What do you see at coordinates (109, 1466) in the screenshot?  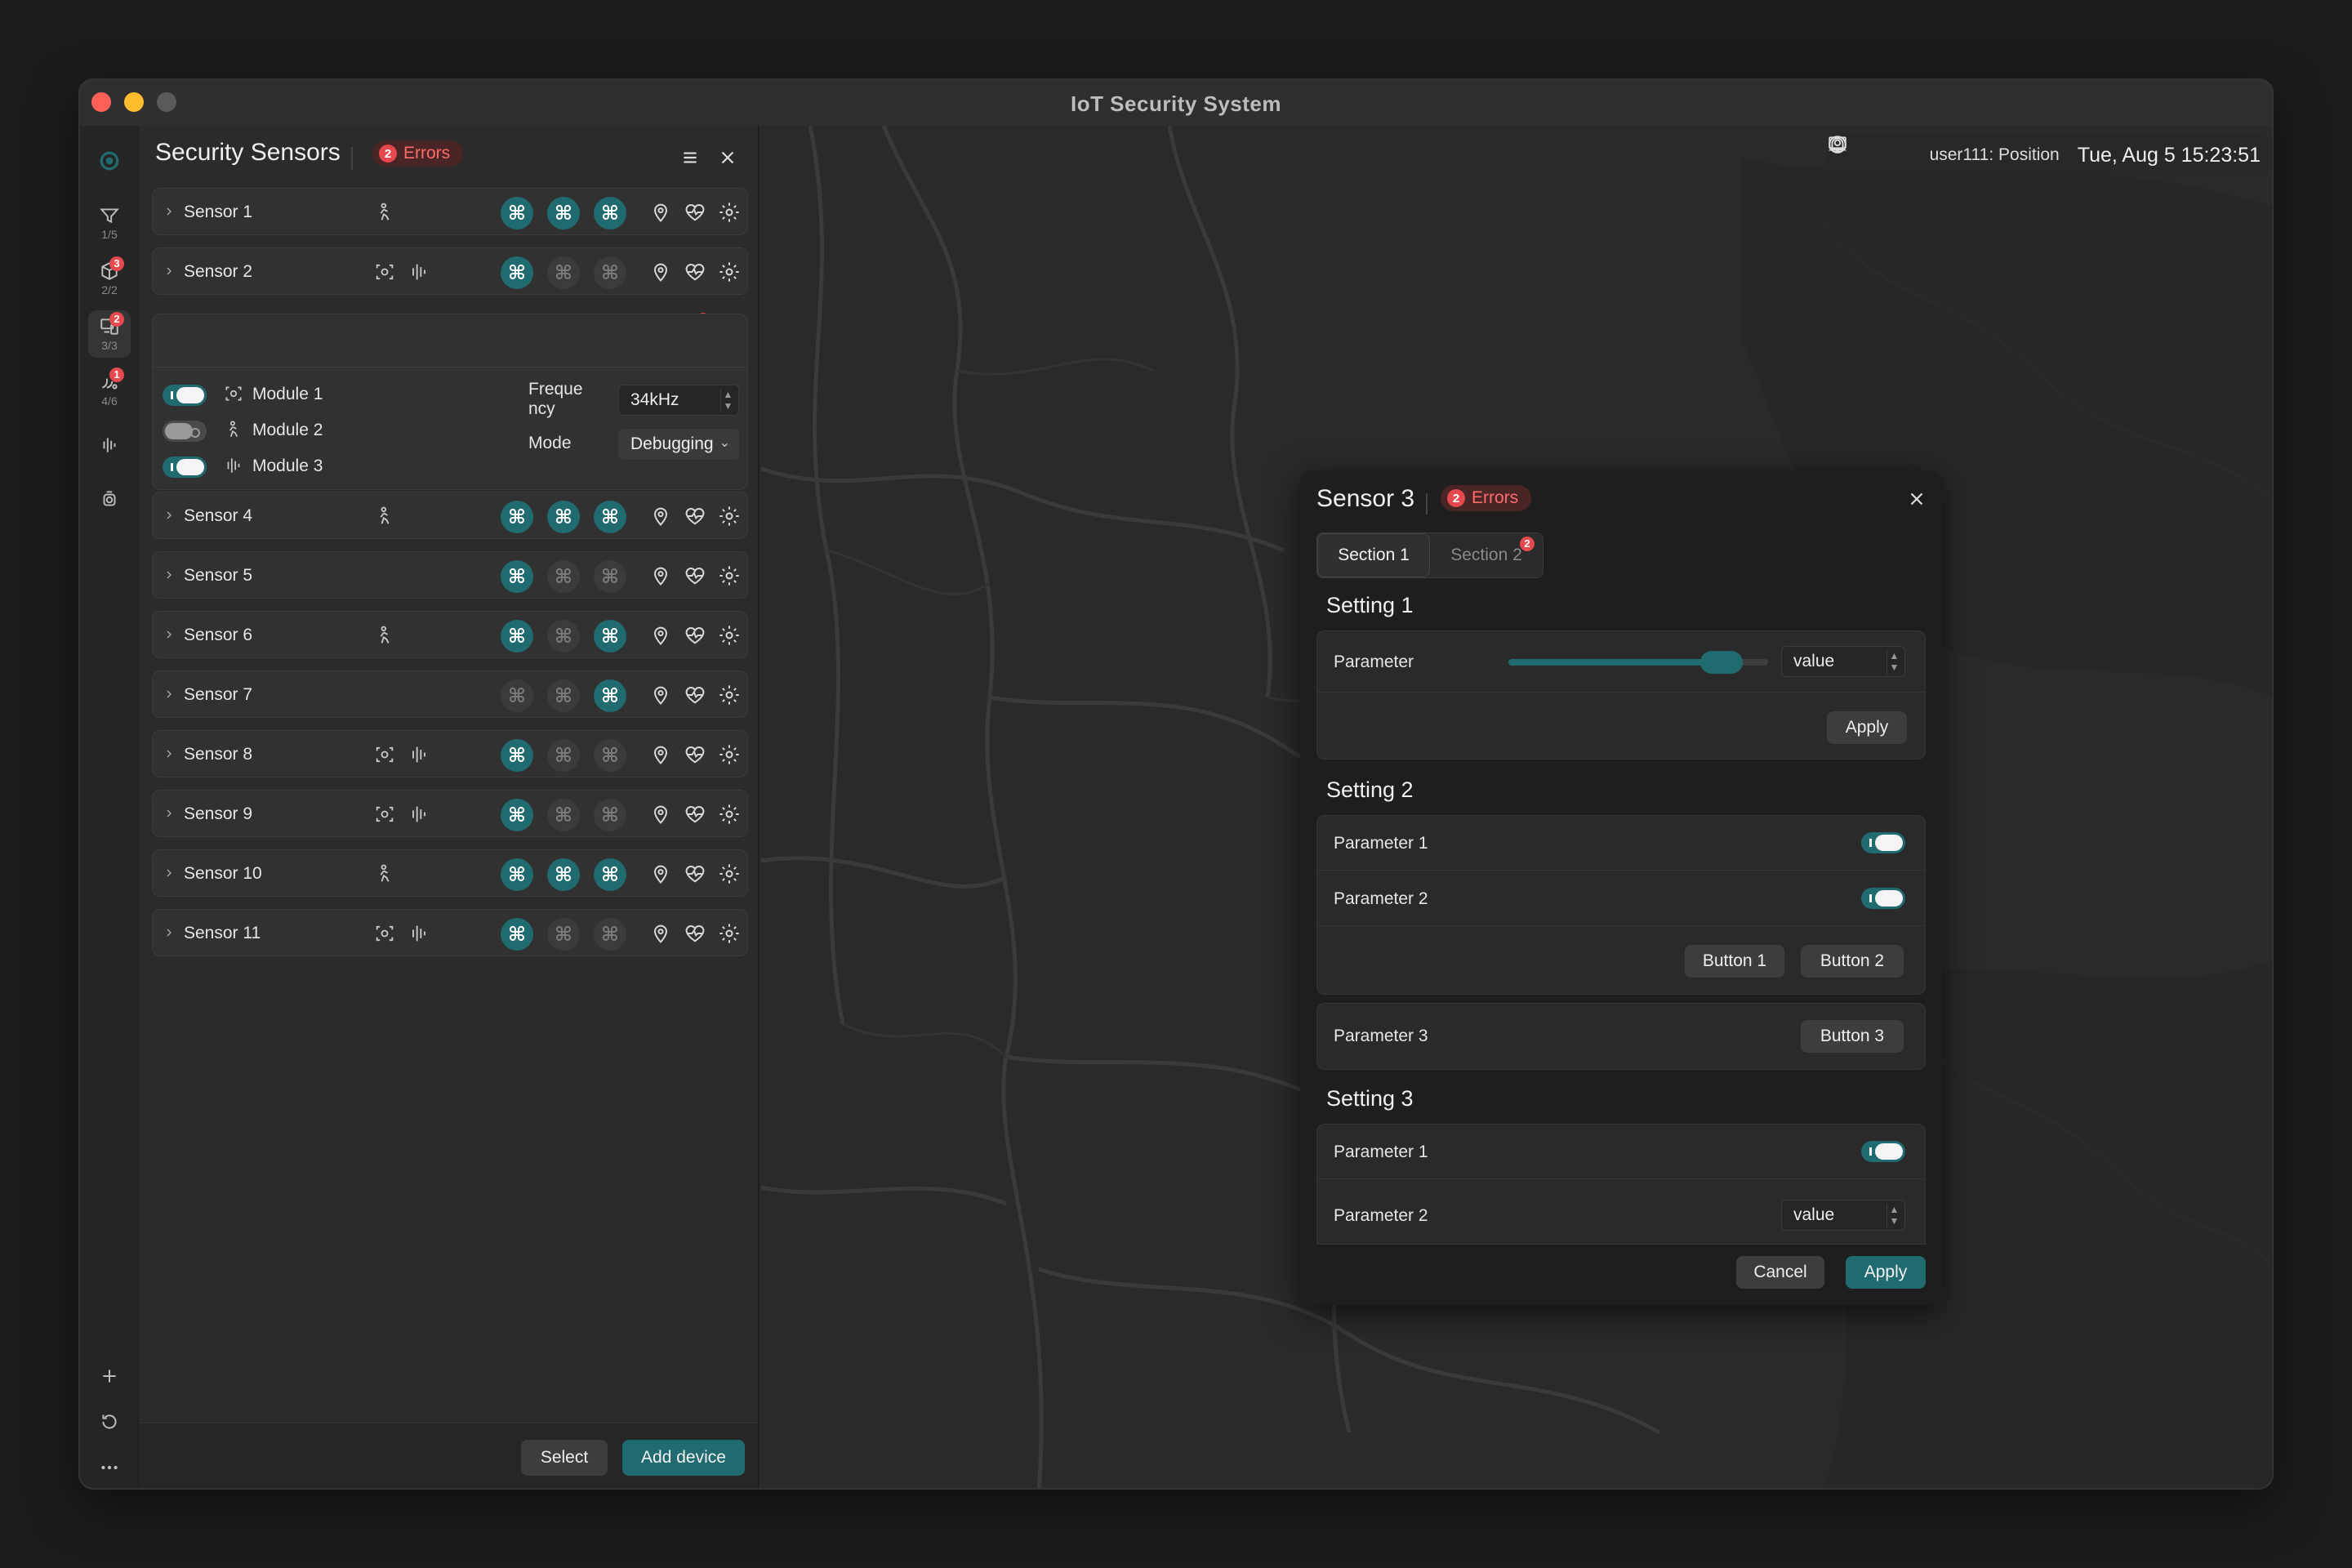 I see `more-button` at bounding box center [109, 1466].